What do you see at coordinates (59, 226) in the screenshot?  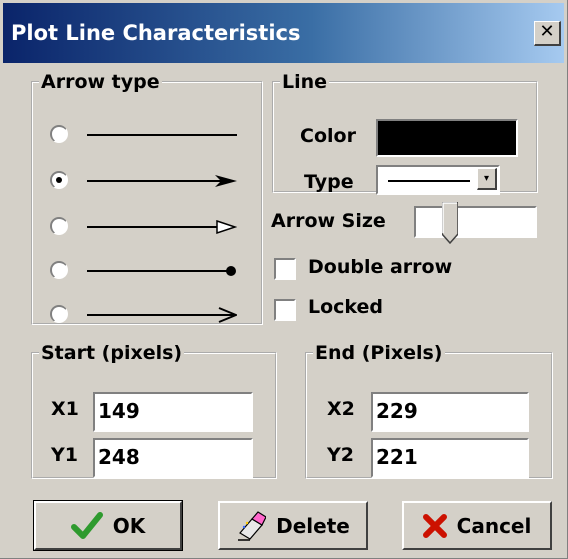 I see `arrow-type-radio-open` at bounding box center [59, 226].